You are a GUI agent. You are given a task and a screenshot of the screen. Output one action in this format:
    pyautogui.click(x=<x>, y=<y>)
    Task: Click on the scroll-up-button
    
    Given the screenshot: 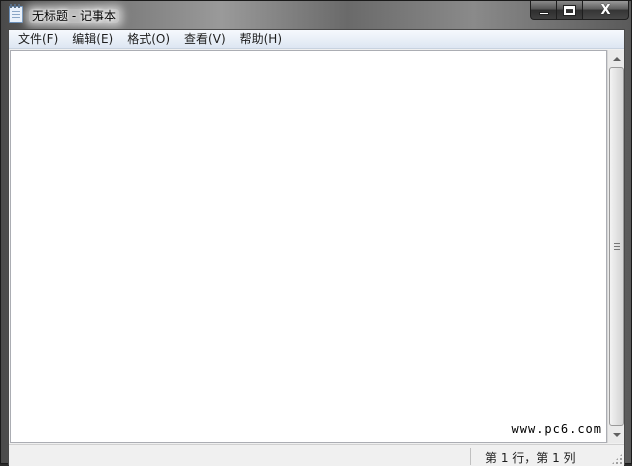 What is the action you would take?
    pyautogui.click(x=616, y=58)
    